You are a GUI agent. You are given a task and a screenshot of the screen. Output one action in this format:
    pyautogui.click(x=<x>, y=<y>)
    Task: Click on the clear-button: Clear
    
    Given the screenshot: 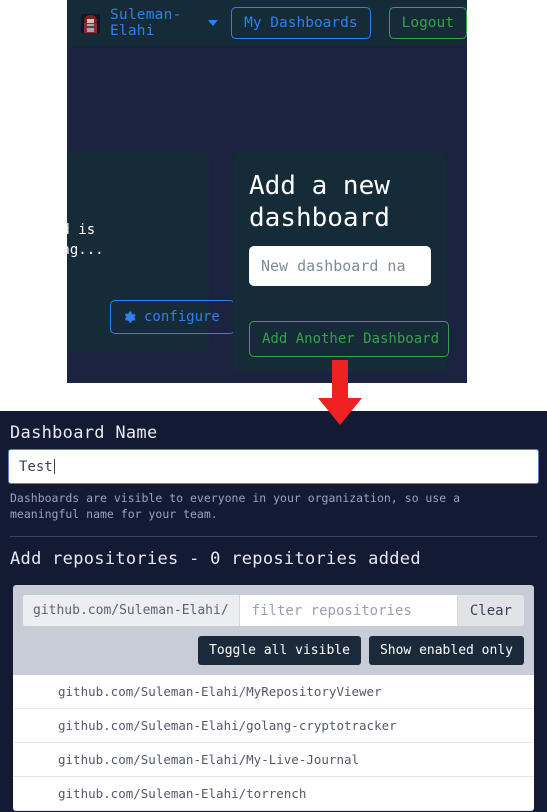 What is the action you would take?
    pyautogui.click(x=490, y=610)
    